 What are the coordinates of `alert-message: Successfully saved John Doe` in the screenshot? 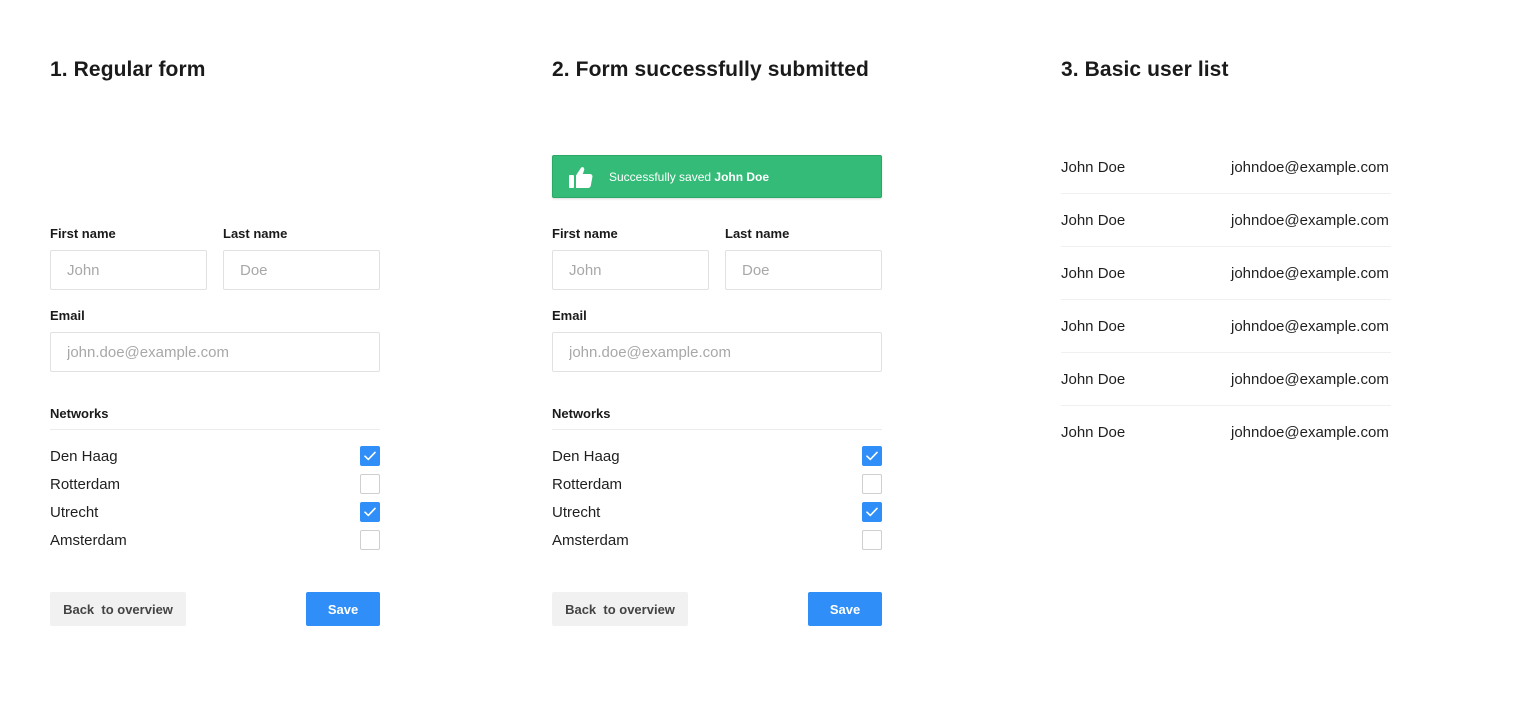 It's located at (689, 177).